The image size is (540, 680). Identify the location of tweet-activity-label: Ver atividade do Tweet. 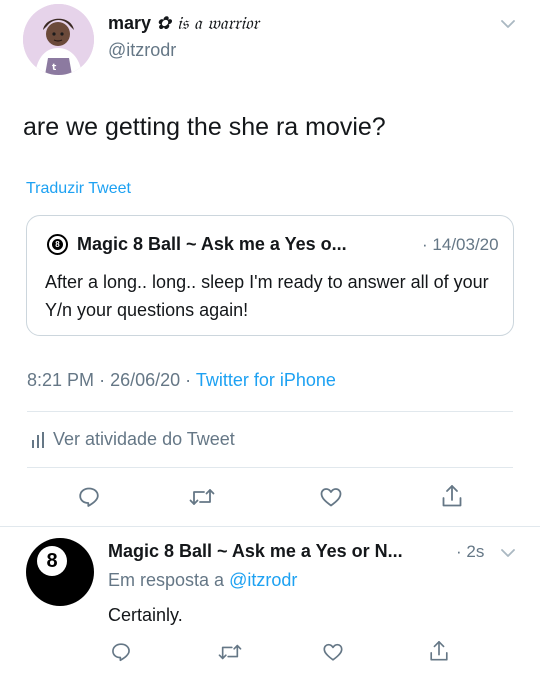
(144, 439).